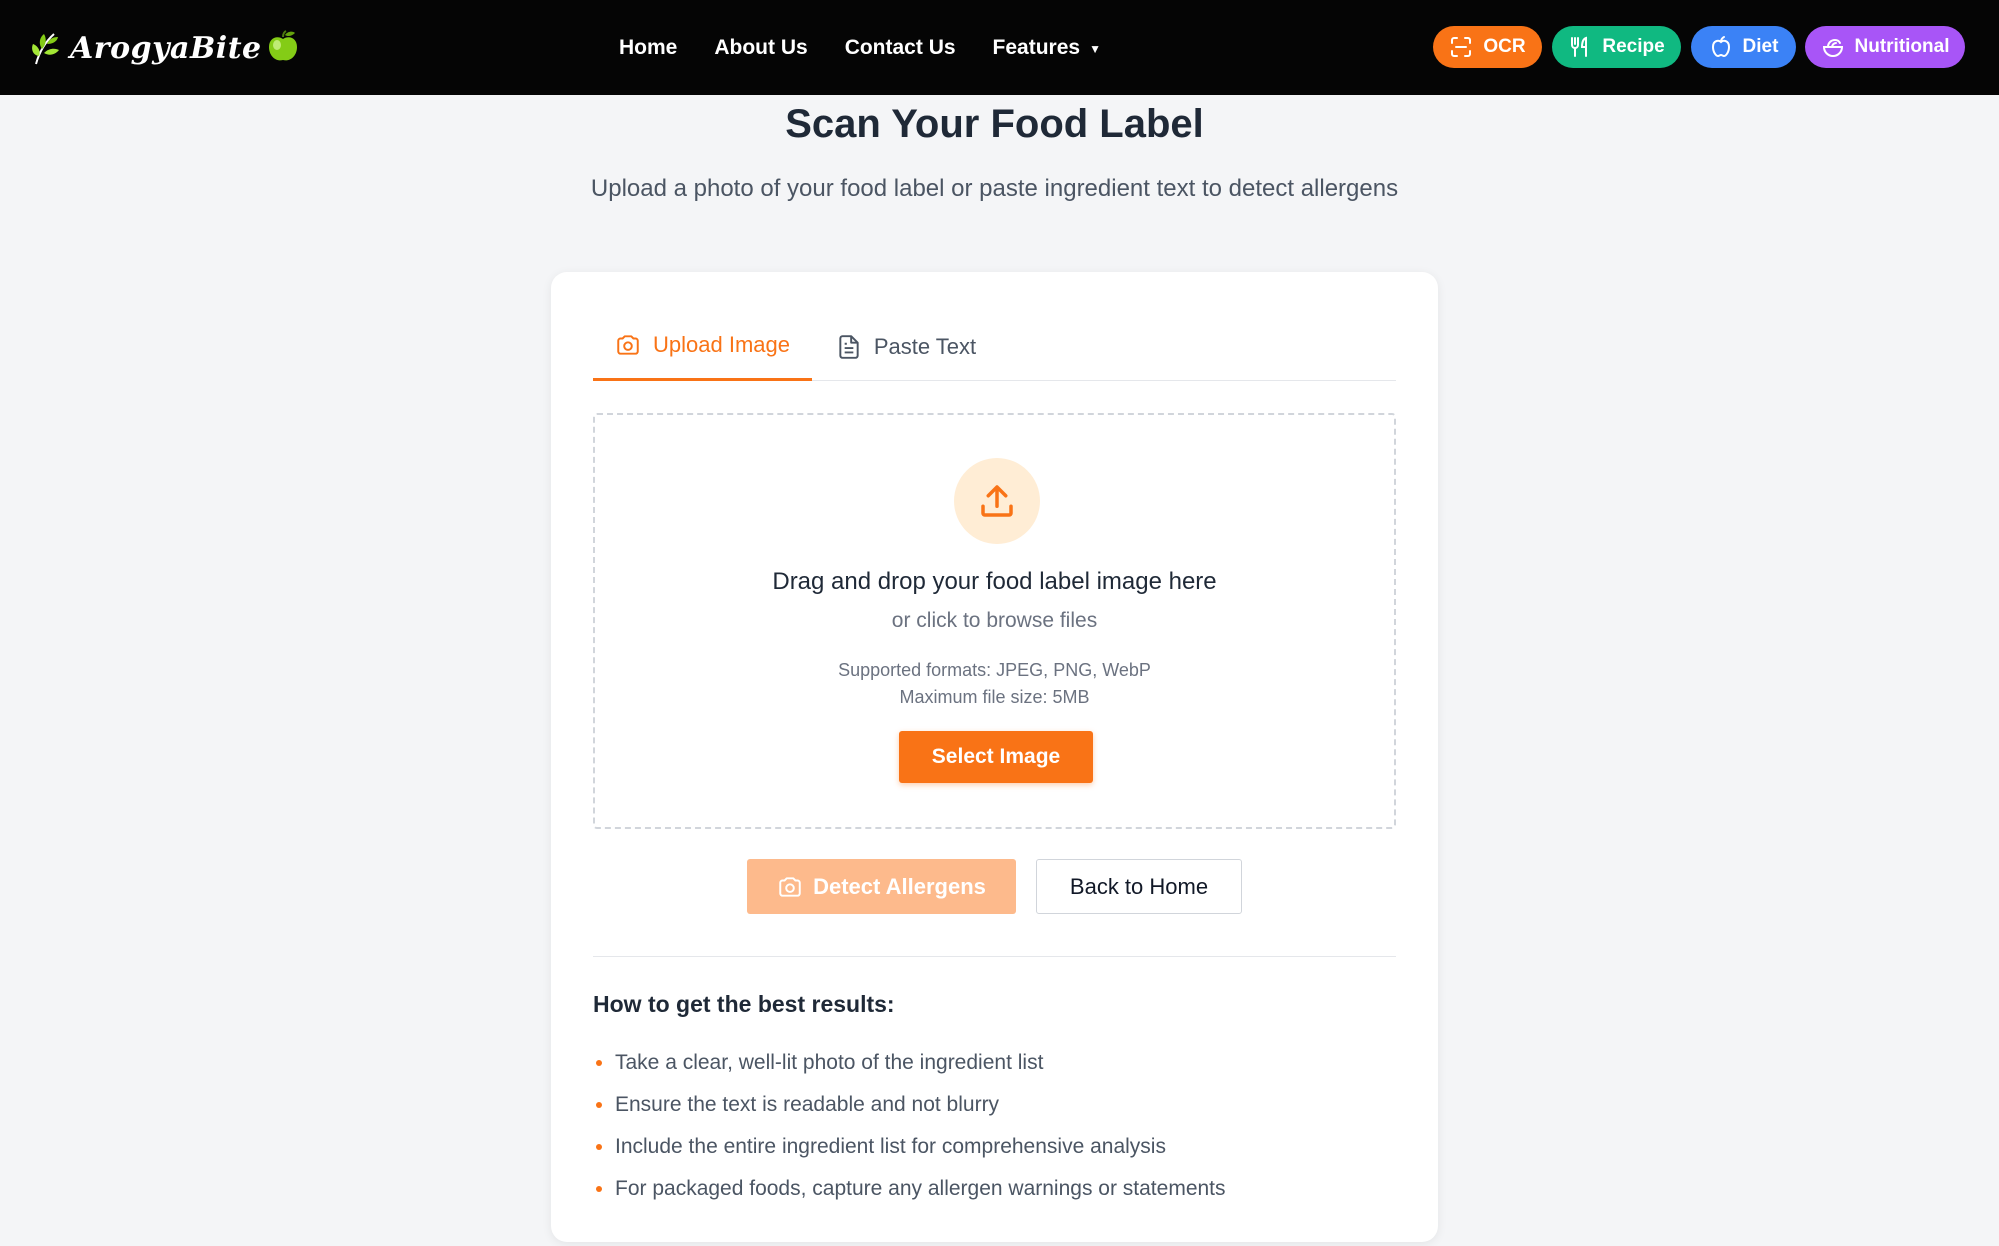 This screenshot has height=1246, width=1999. Describe the element at coordinates (994, 124) in the screenshot. I see `page-title: Scan Your Food Label` at that location.